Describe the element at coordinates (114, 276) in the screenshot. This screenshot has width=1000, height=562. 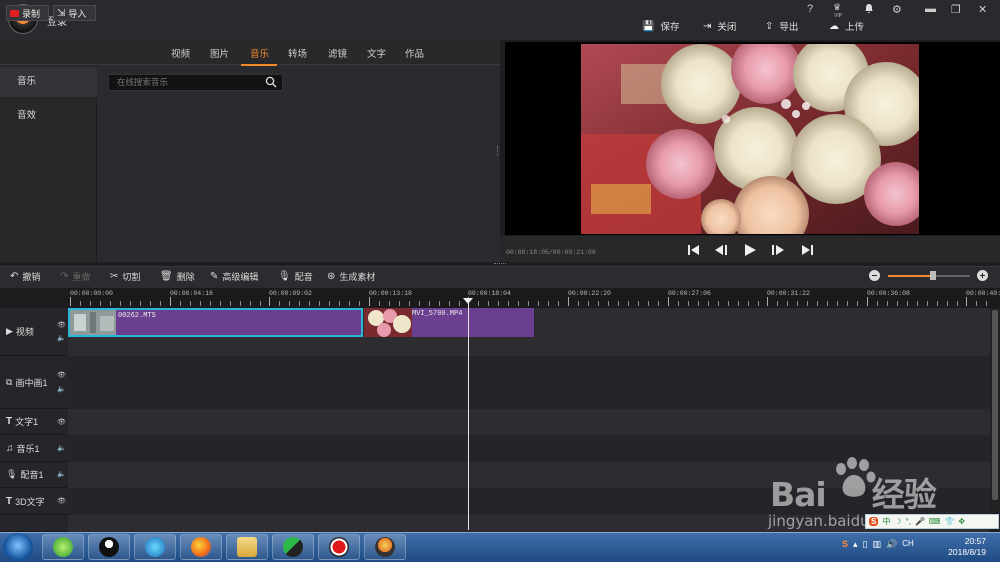
I see `scissors-icon: ✂` at that location.